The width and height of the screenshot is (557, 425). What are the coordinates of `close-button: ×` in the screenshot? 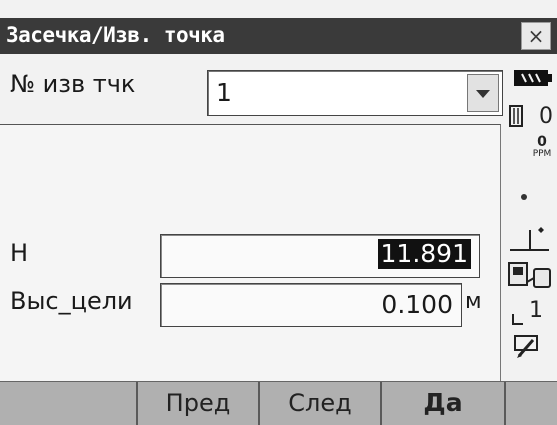 It's located at (536, 36).